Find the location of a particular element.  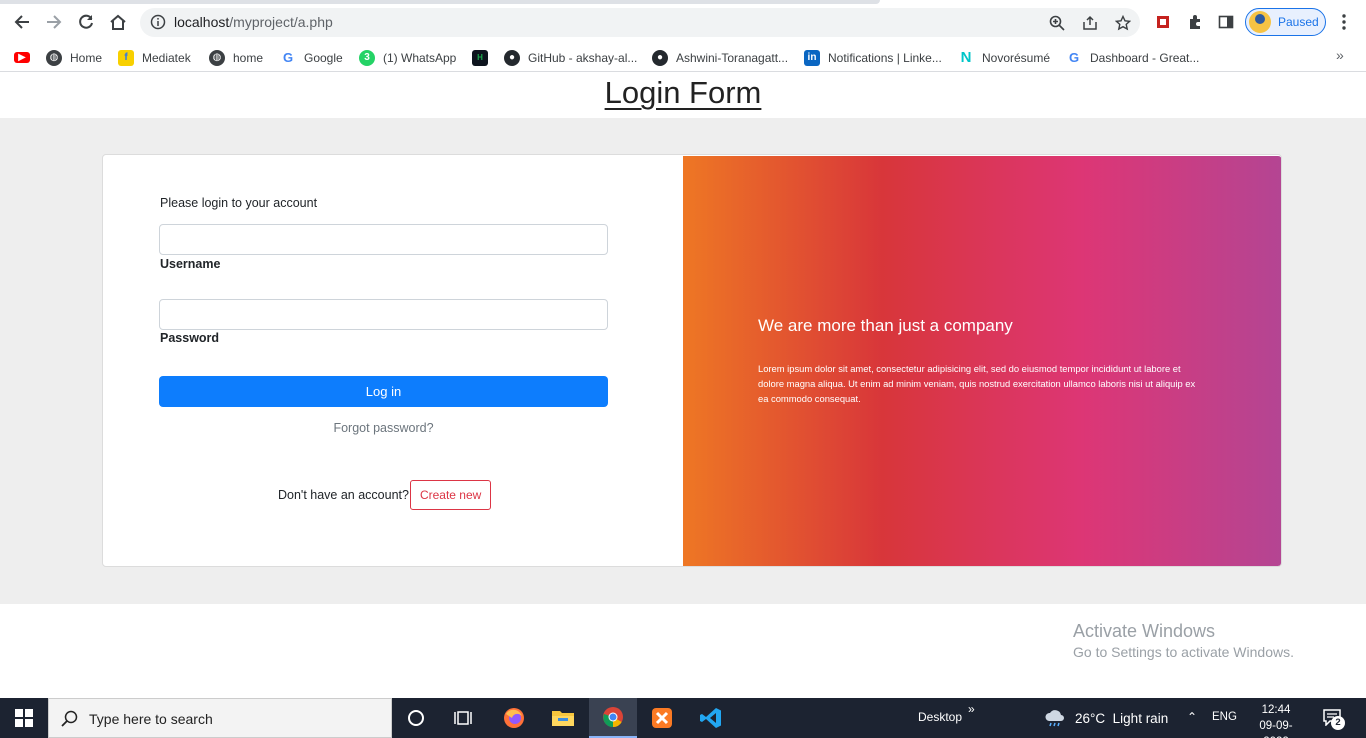

back-icon is located at coordinates (22, 22).